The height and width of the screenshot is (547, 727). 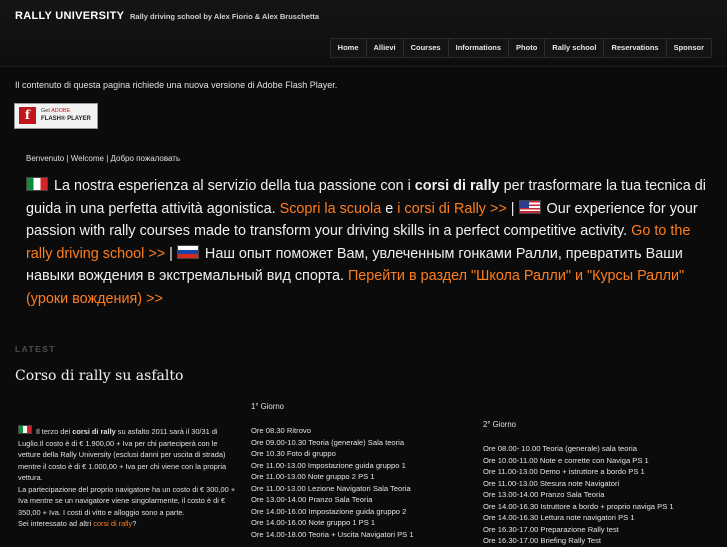 I want to click on day2-title: 2° Giorno, so click(x=500, y=424).